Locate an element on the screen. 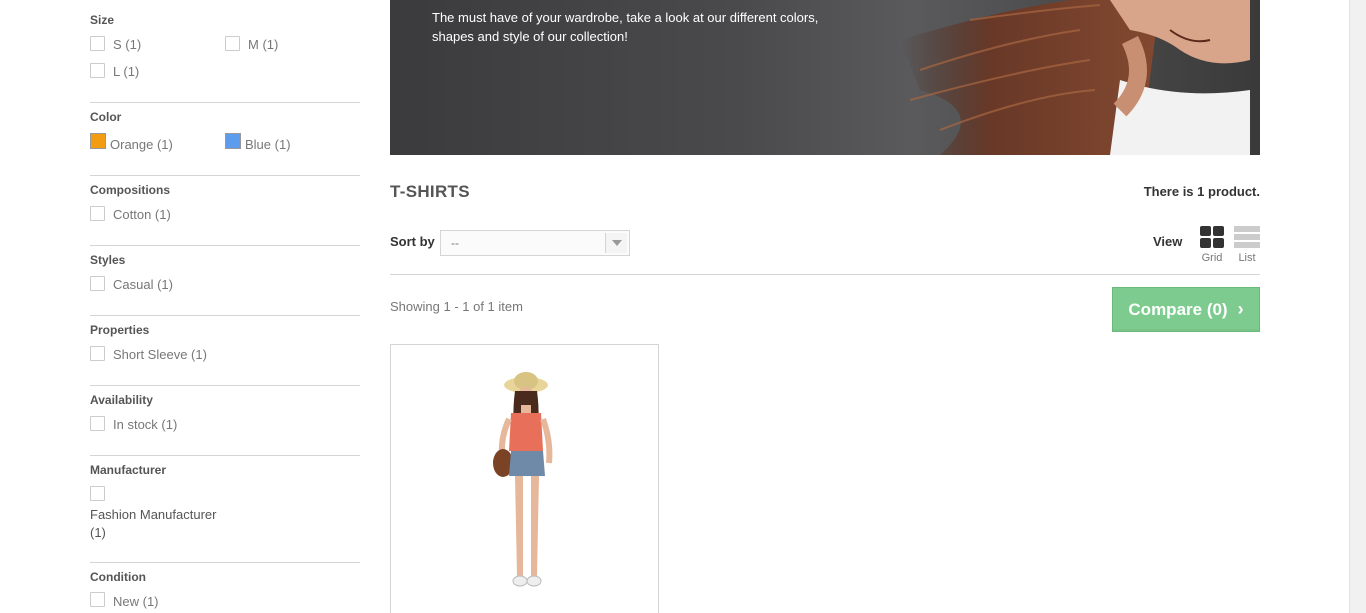  sort-select: -- is located at coordinates (535, 243).